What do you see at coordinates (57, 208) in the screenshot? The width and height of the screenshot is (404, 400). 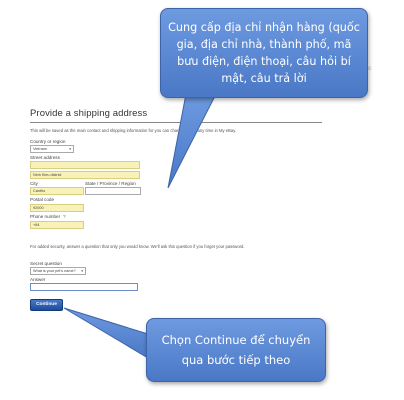 I see `postal-code-field: 92000` at bounding box center [57, 208].